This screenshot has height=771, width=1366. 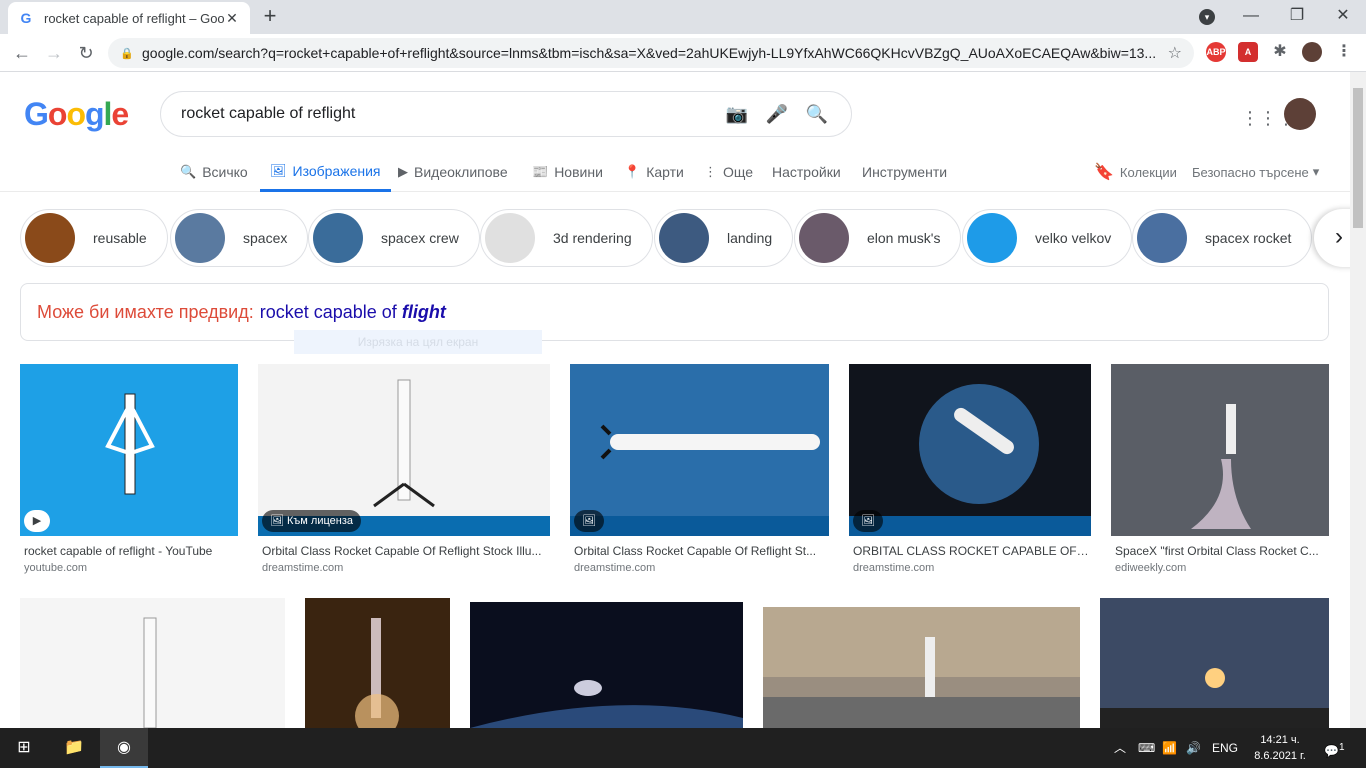 I want to click on tab-search-icon: ▾, so click(x=1207, y=17).